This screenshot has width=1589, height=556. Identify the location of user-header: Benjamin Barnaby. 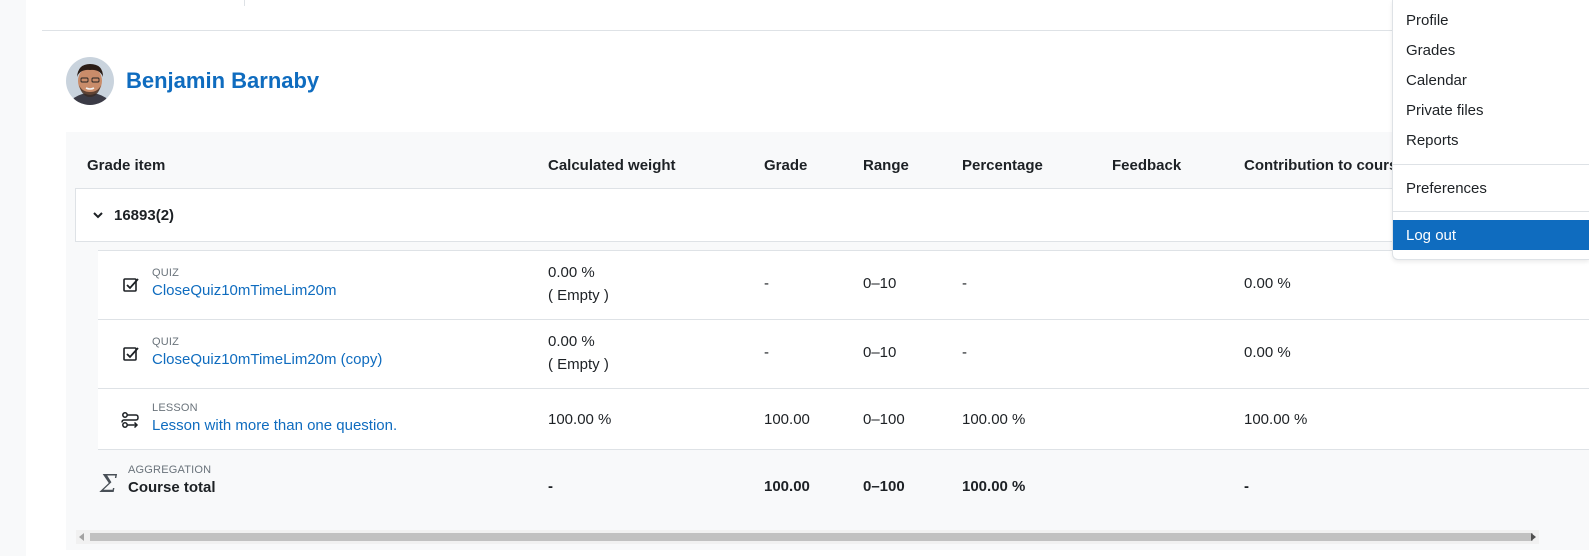
(192, 81).